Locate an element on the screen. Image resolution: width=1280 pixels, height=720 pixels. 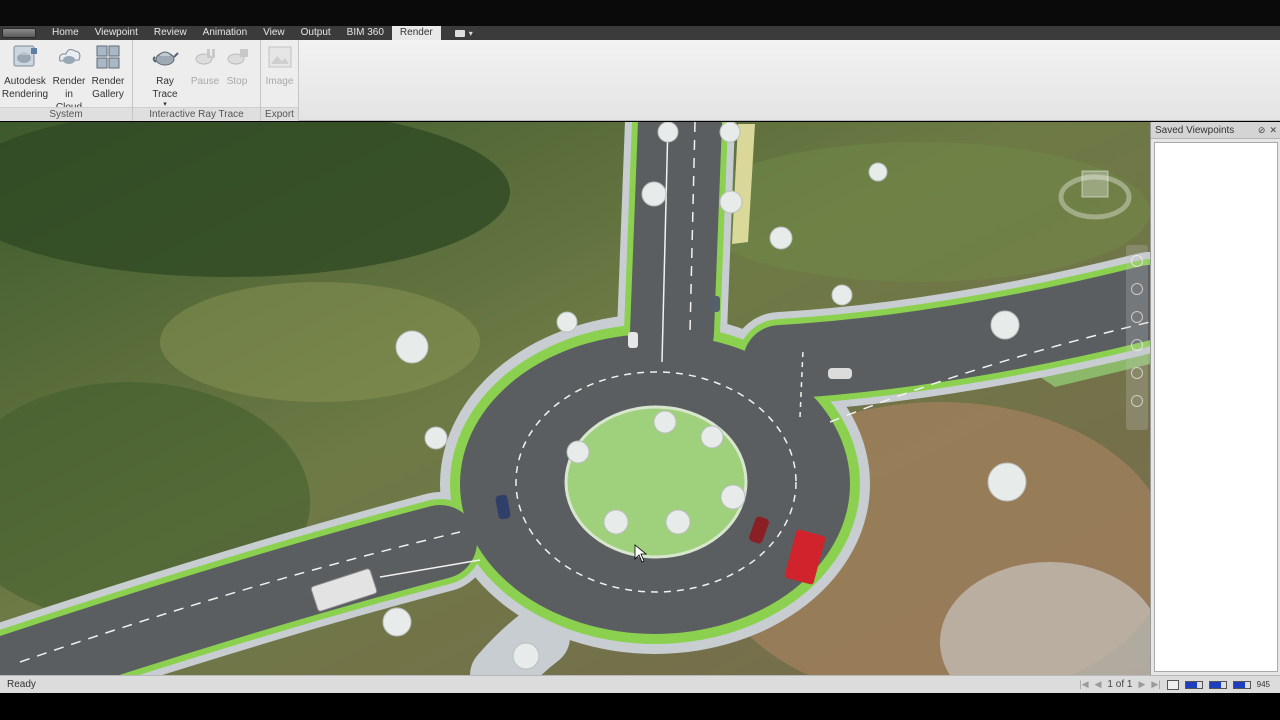
tab-animation: Animation is located at coordinates (225, 33).